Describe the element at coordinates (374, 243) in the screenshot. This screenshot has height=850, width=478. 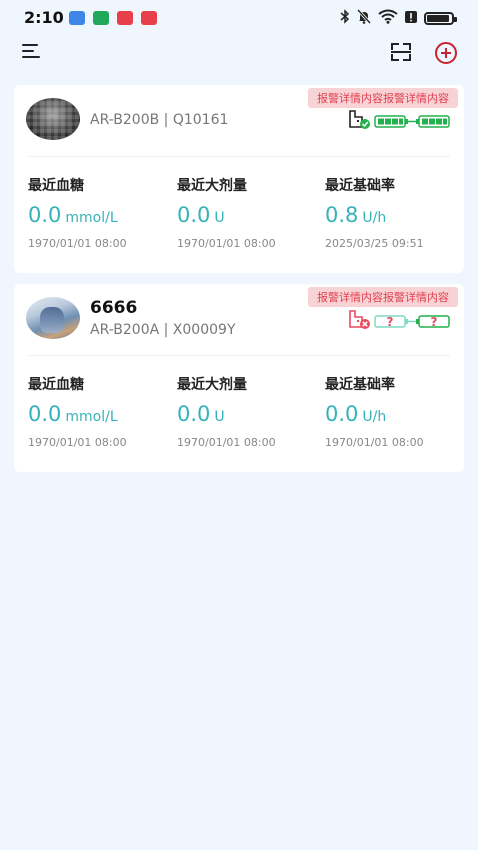
I see `metric-time: 2025/03/25 09:51` at that location.